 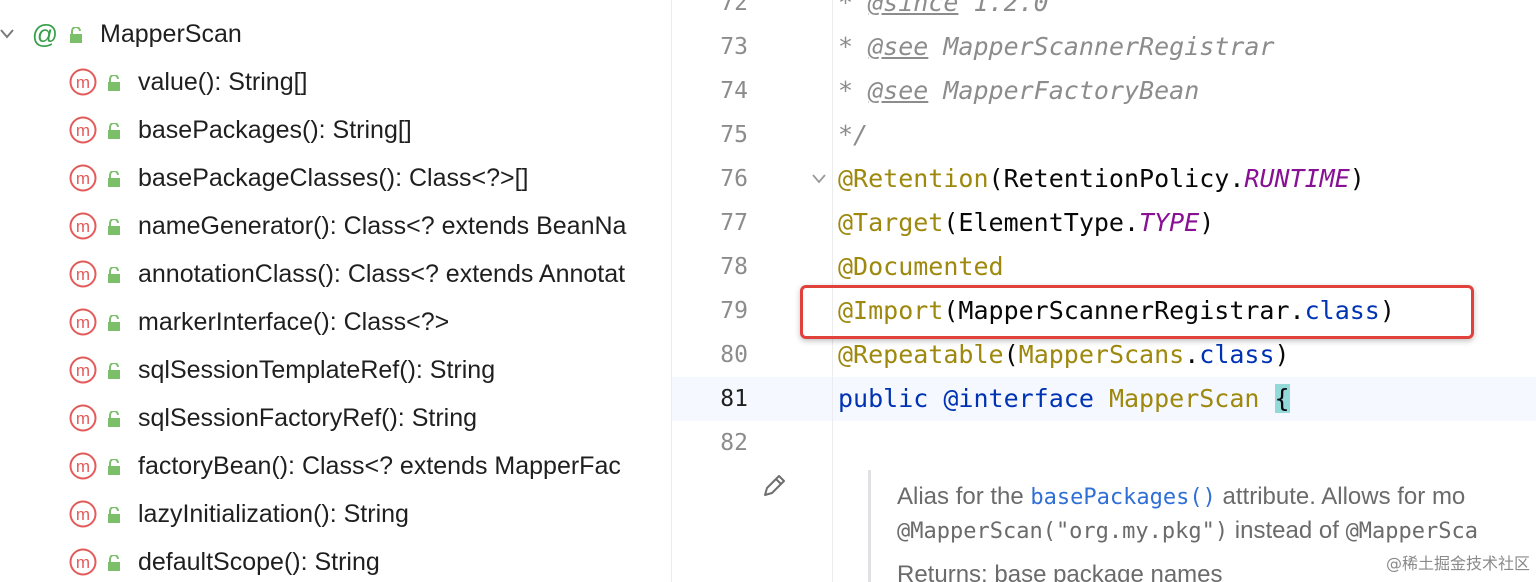 I want to click on code-token: MapperScannerRegistrar, so click(x=1101, y=46).